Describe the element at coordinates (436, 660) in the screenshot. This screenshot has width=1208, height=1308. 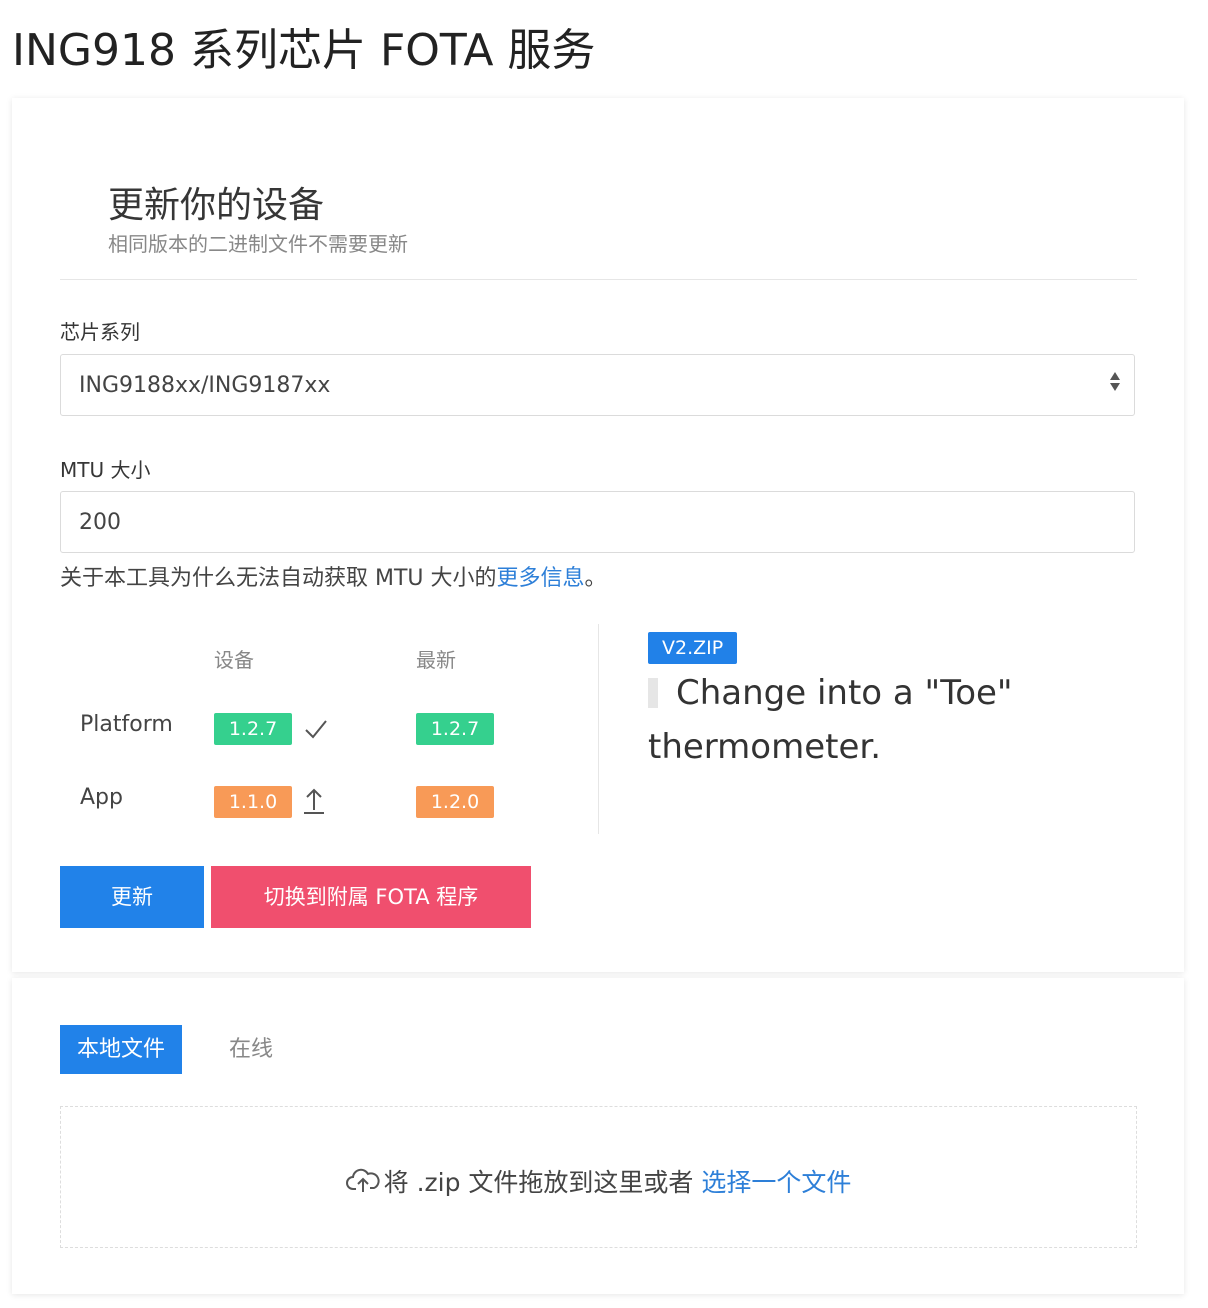
I see `column-header-latest: 最新` at that location.